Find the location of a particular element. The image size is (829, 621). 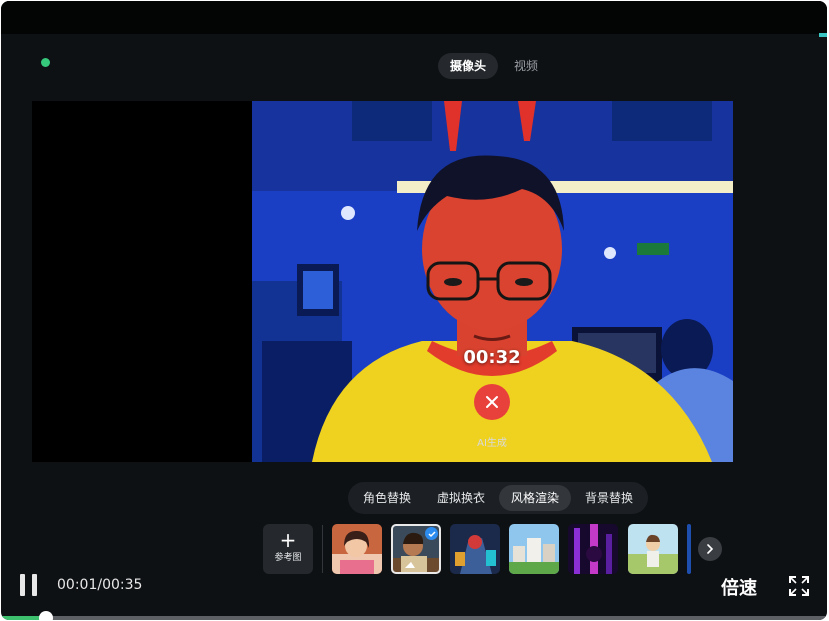

style-thumbnail-cartoon-chef is located at coordinates (416, 549).